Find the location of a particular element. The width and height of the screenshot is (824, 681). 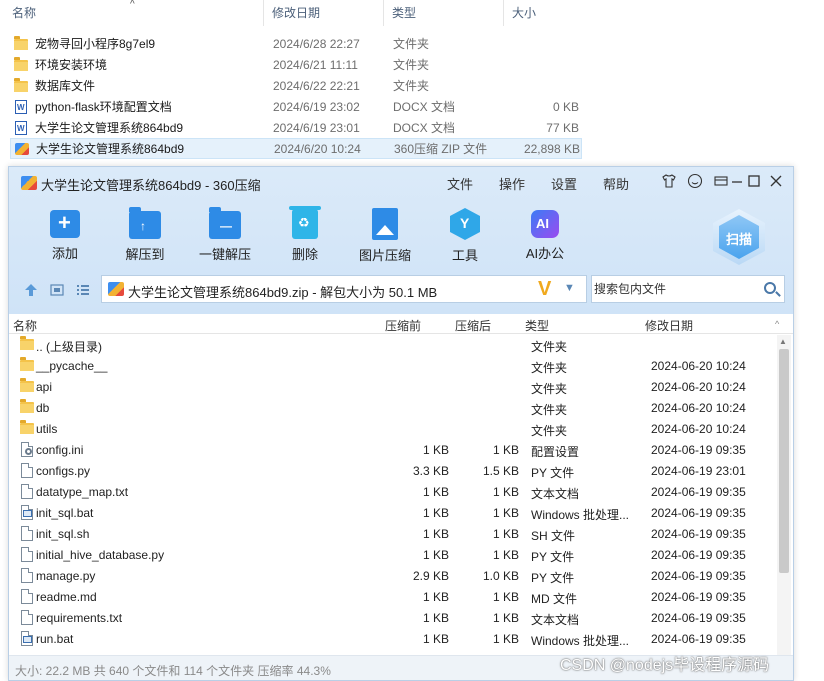

file-name: datatype_map.txt is located at coordinates (82, 492).